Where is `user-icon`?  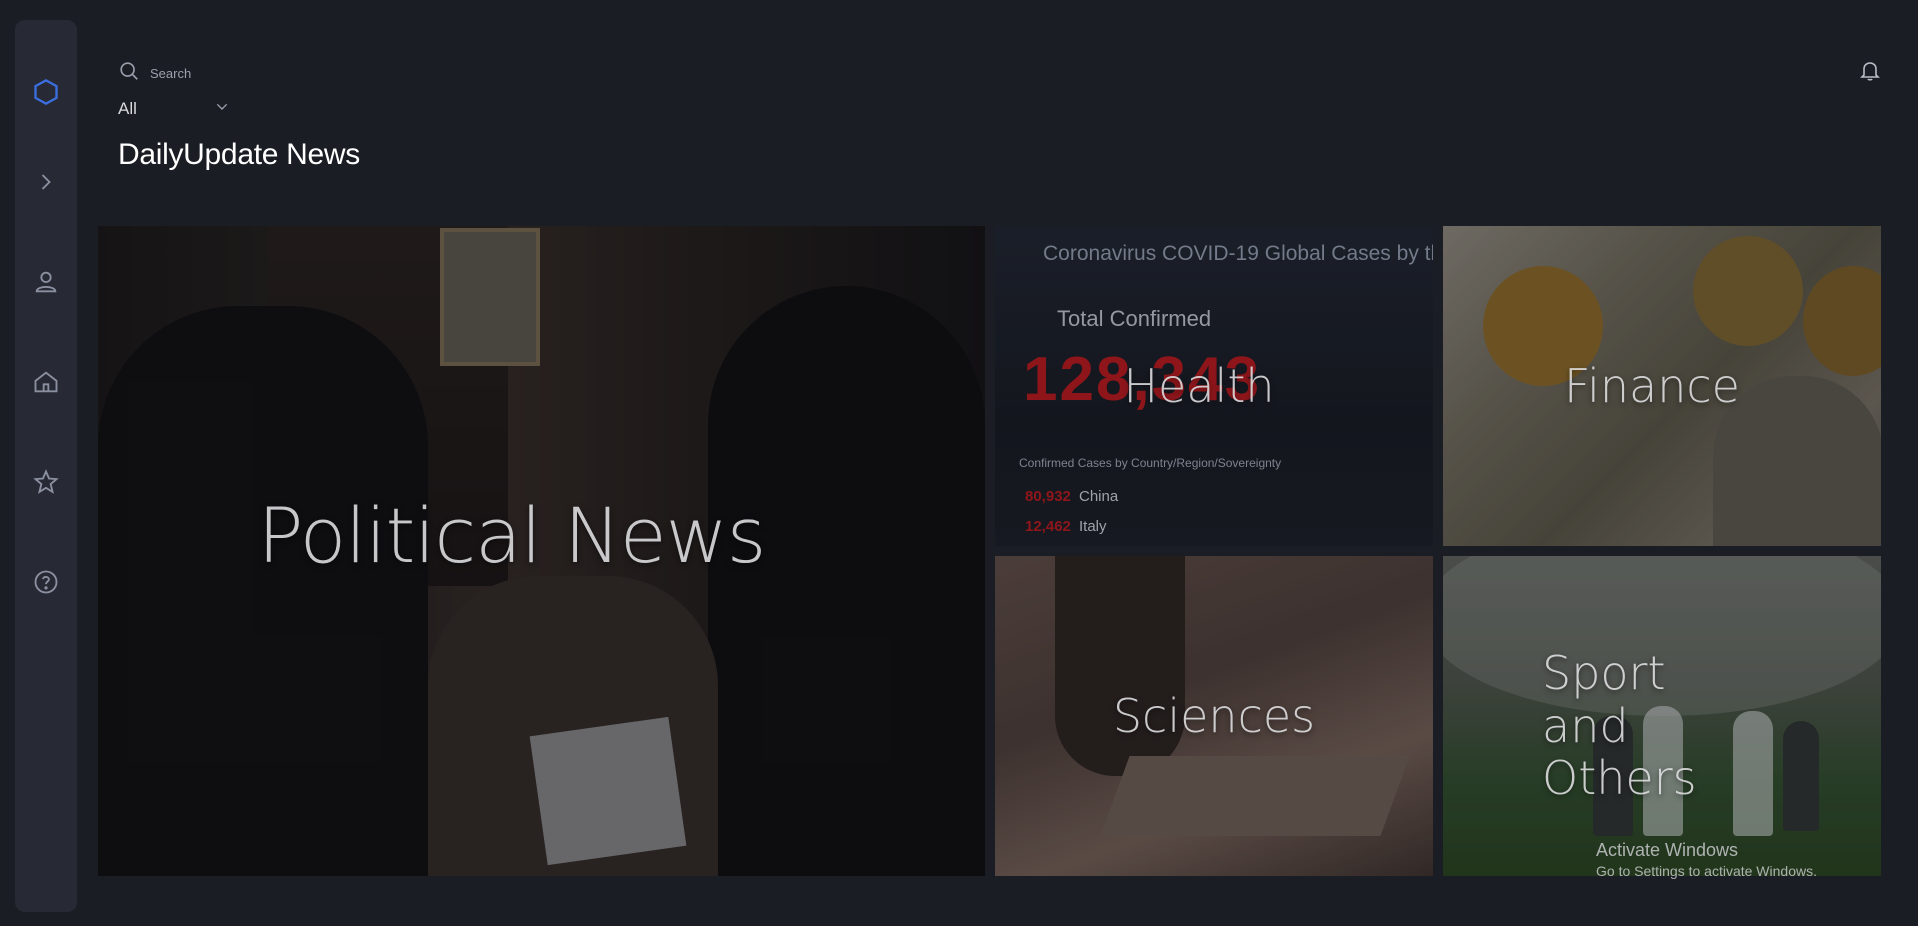 user-icon is located at coordinates (46, 282).